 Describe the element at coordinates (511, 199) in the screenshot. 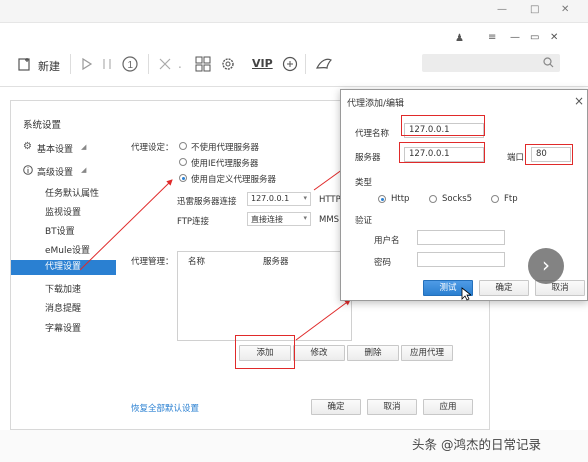

I see `radio-type-ftp-label: Ftp` at that location.